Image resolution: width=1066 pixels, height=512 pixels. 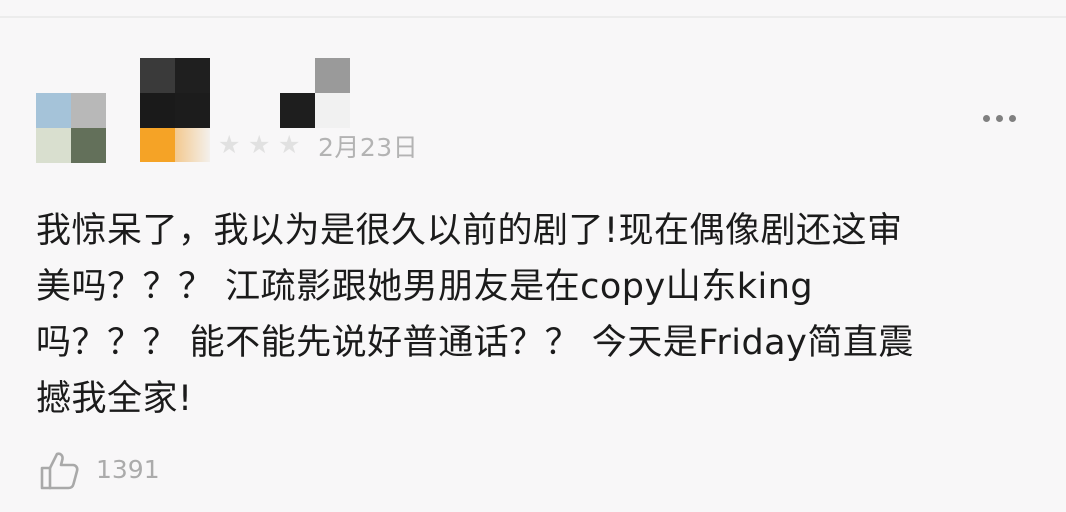 What do you see at coordinates (247, 93) in the screenshot?
I see `username-mosaic` at bounding box center [247, 93].